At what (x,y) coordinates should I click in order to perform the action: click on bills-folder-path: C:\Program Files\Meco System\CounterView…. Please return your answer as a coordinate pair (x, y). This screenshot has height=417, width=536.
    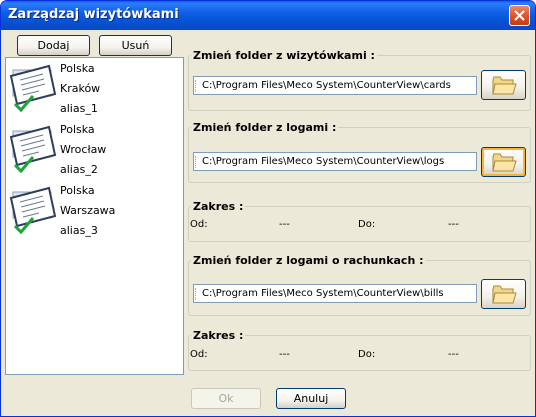
    Looking at the image, I should click on (323, 293).